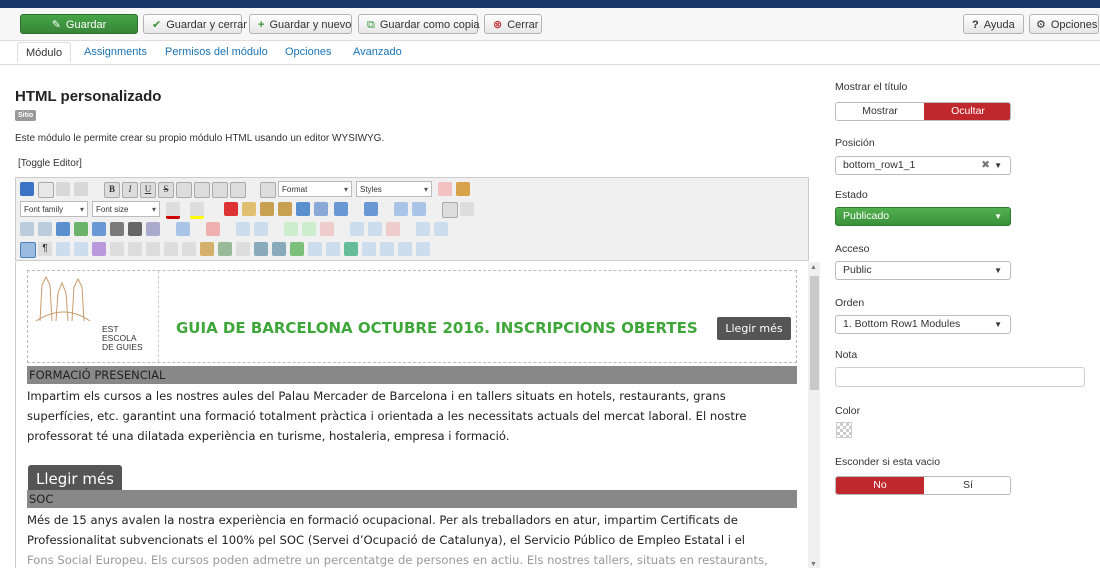 The image size is (1100, 568). I want to click on styles-select: Styles, so click(394, 189).